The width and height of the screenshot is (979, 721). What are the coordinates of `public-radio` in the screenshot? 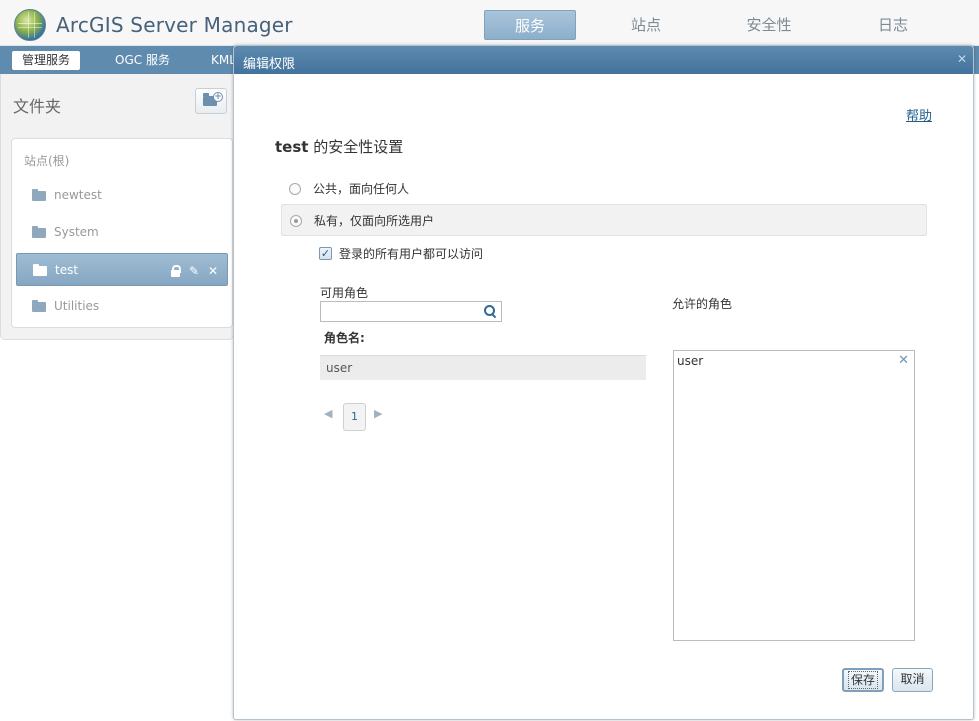 It's located at (295, 189).